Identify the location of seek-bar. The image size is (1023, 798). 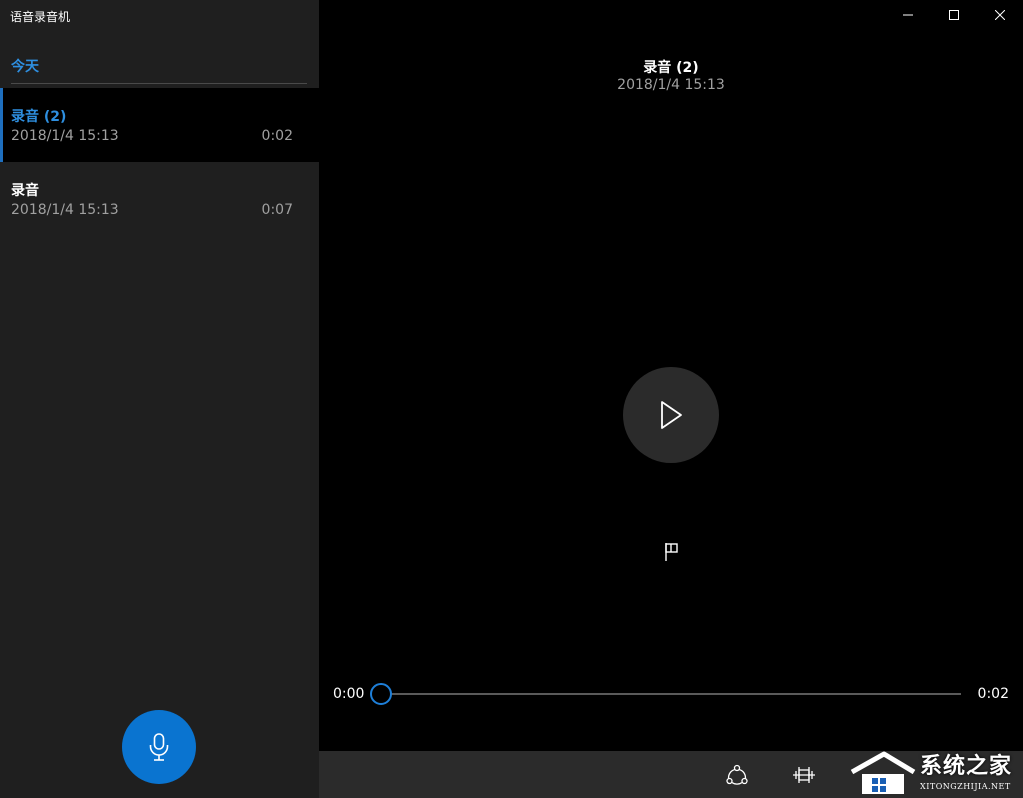
(671, 694).